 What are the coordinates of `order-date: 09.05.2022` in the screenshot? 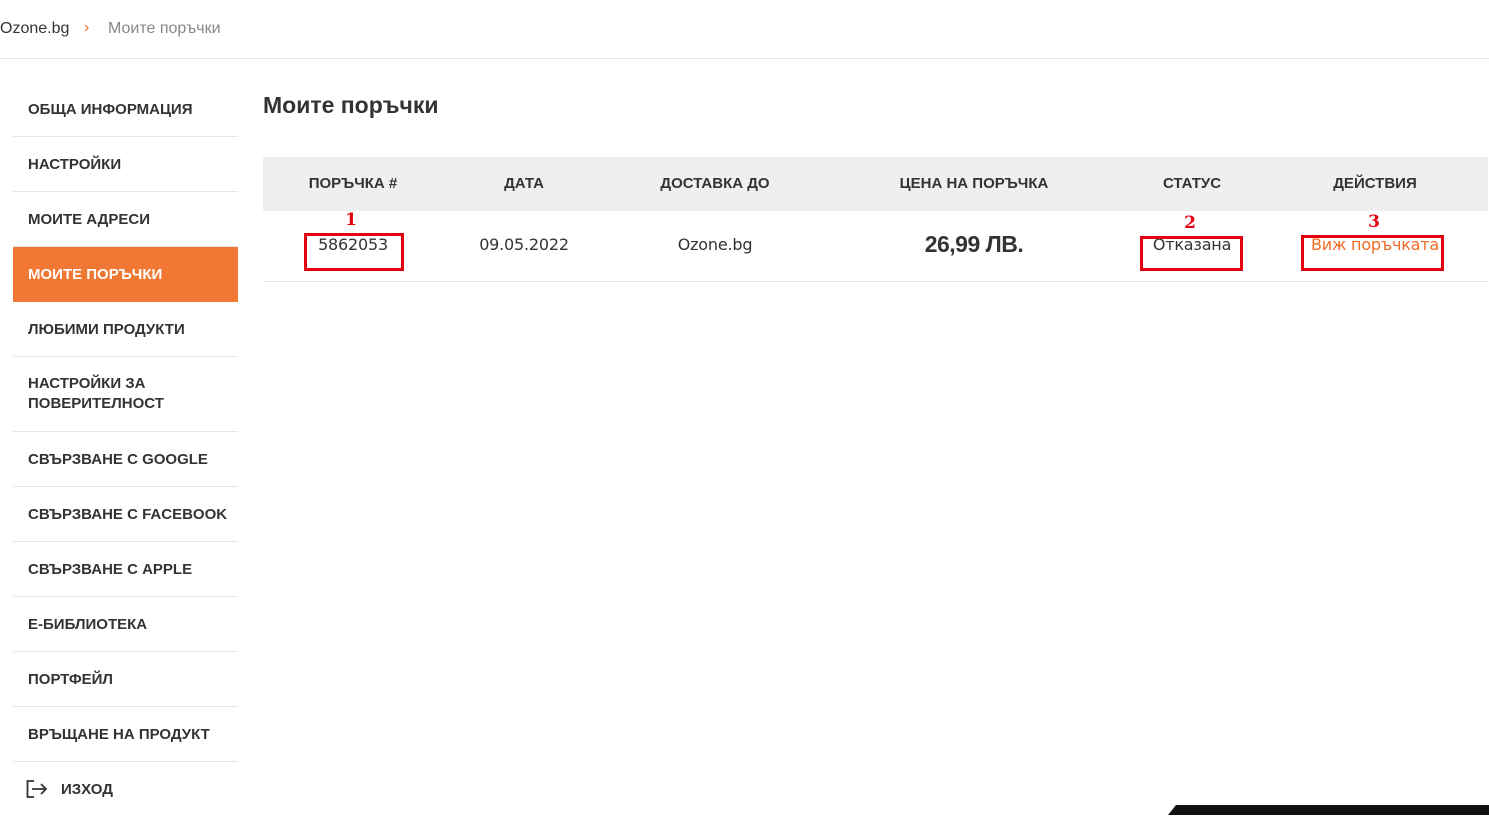 It's located at (524, 244).